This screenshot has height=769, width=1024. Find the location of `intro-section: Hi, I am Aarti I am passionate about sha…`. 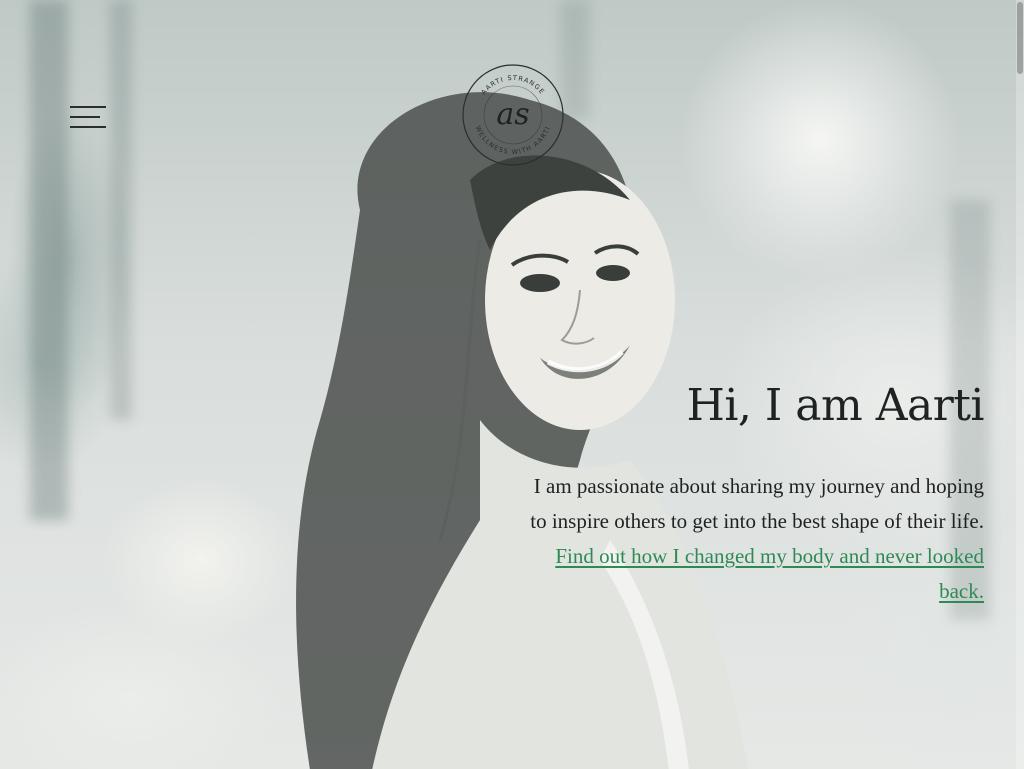

intro-section: Hi, I am Aarti I am passionate about sha… is located at coordinates (749, 494).